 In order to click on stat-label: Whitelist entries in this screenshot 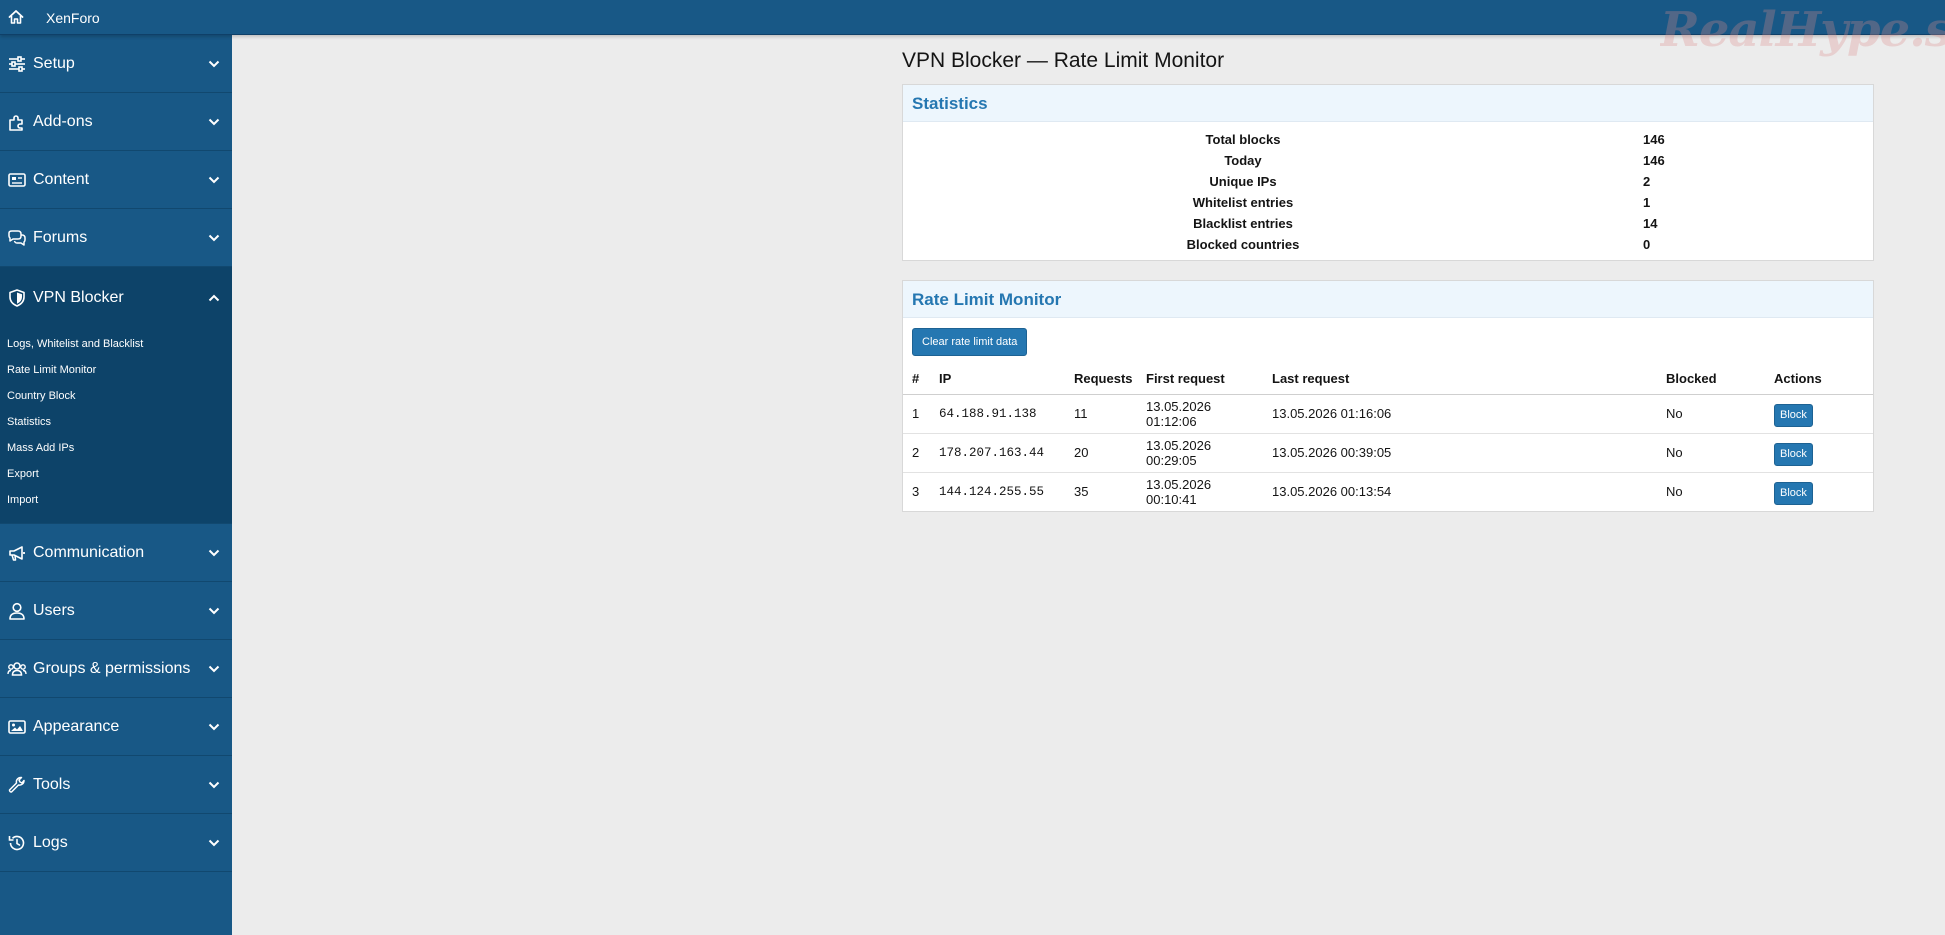, I will do `click(1243, 202)`.